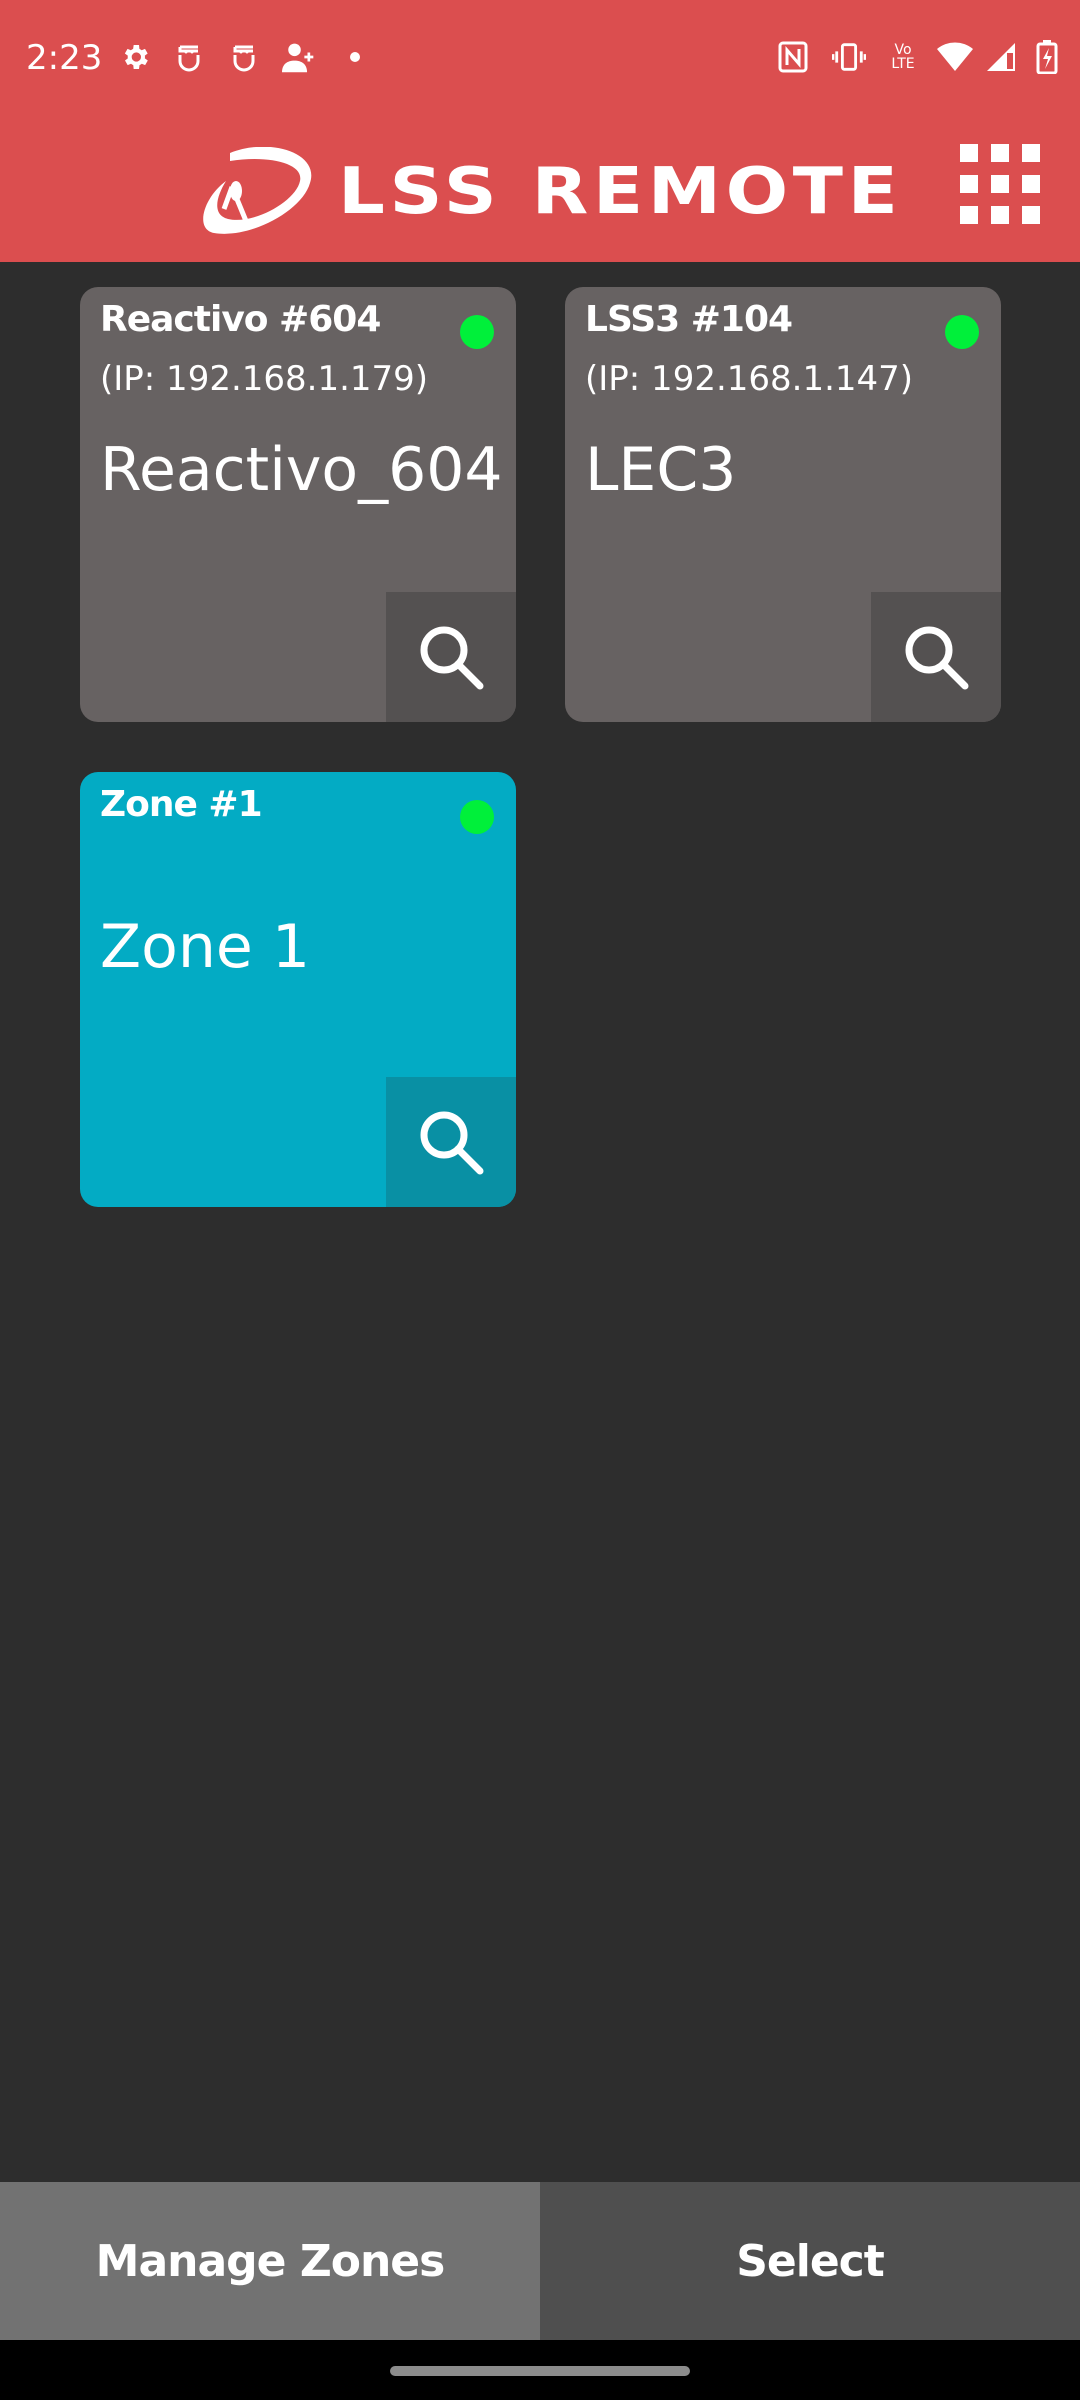 This screenshot has height=2400, width=1080. What do you see at coordinates (264, 379) in the screenshot?
I see `device-ip: (IP: 192.168.1.179)` at bounding box center [264, 379].